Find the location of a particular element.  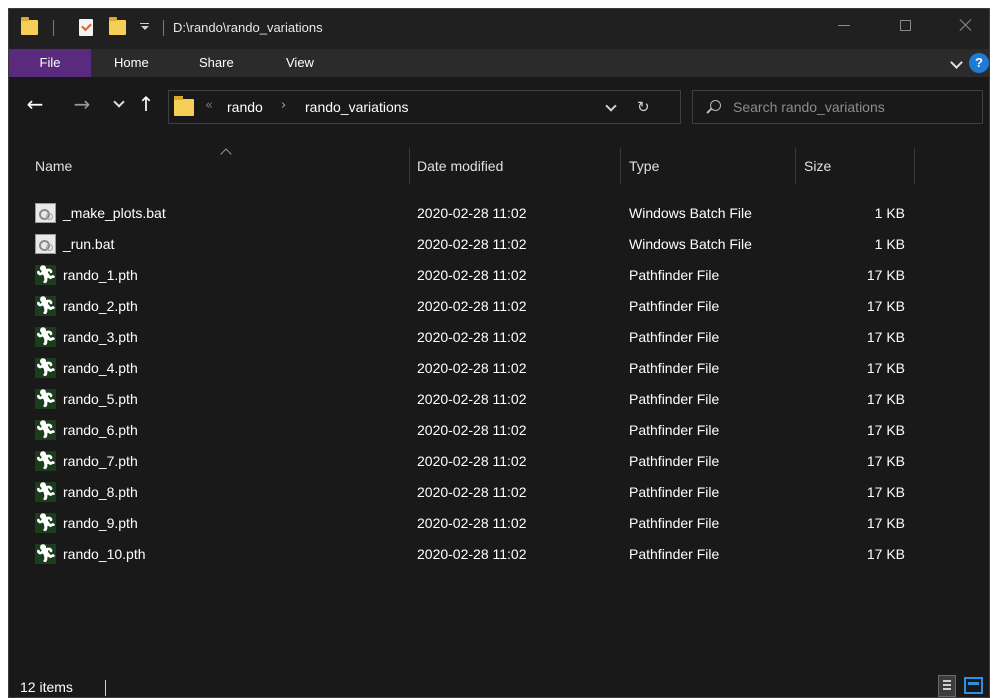

address-bar: « rando › rando_variations ↻ is located at coordinates (424, 107).